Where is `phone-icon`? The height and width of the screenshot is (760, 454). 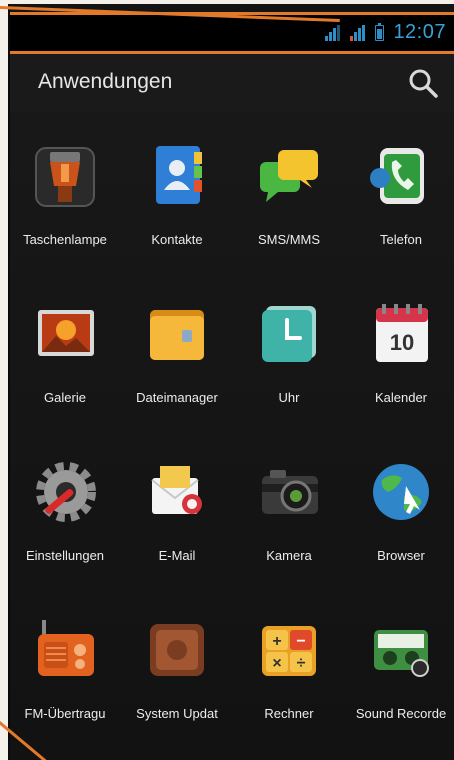
phone-icon is located at coordinates (397, 176).